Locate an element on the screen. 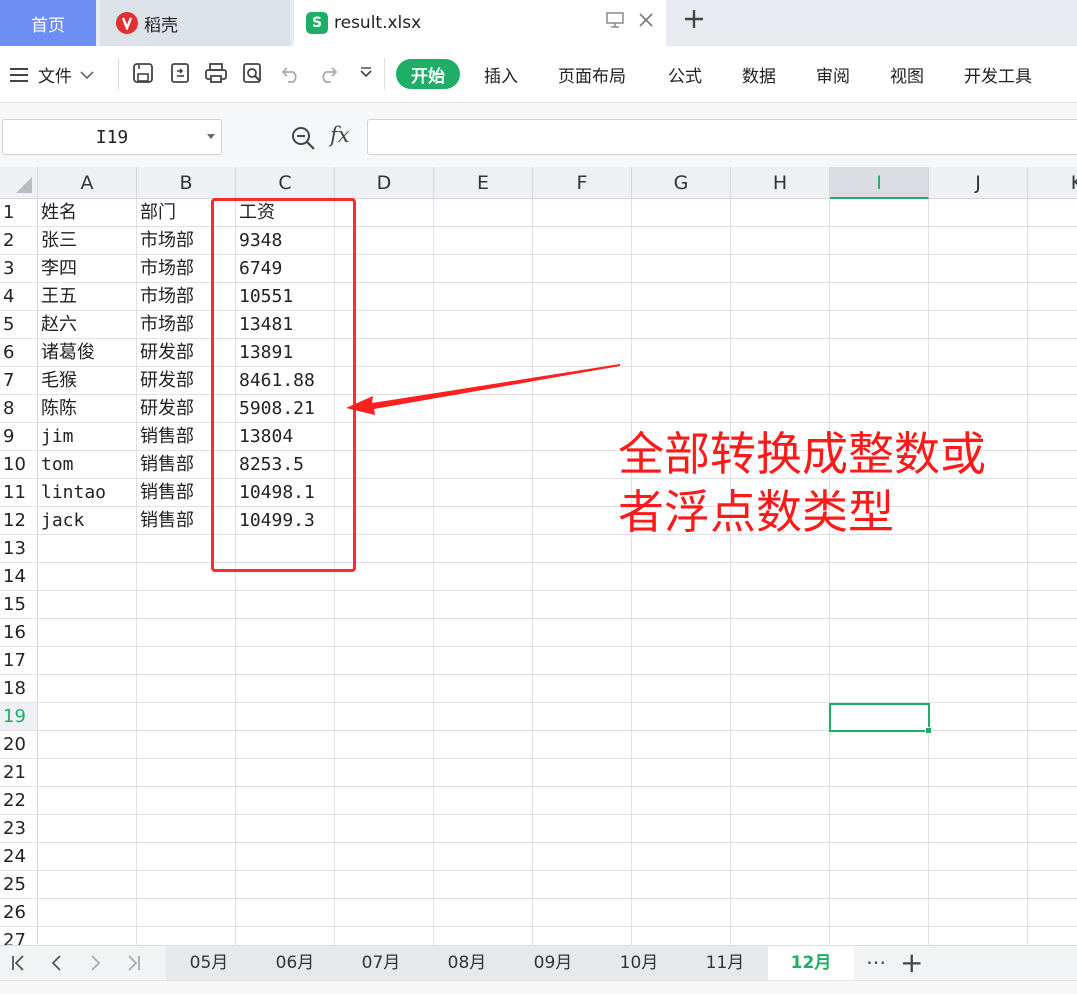 The image size is (1077, 994). spreadsheet-app-icon: S is located at coordinates (317, 23).